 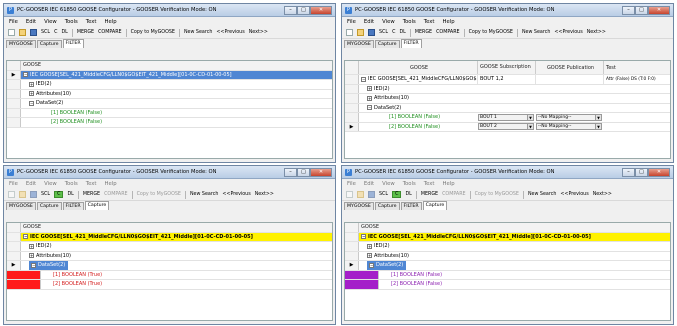 What do you see at coordinates (506, 79) in the screenshot?
I see `subscription-cell: BOUT 1,2` at bounding box center [506, 79].